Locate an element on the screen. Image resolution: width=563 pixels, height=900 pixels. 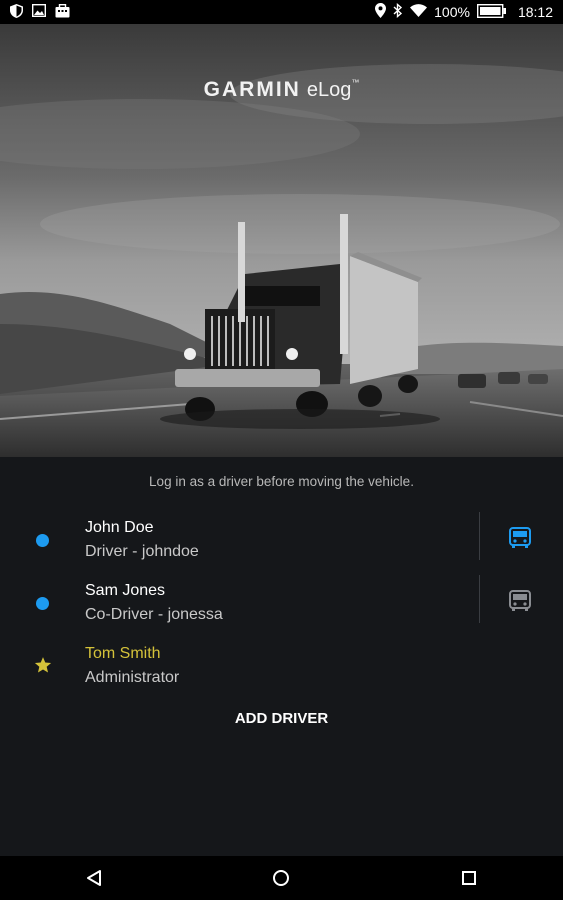
home-icon is located at coordinates (281, 878).